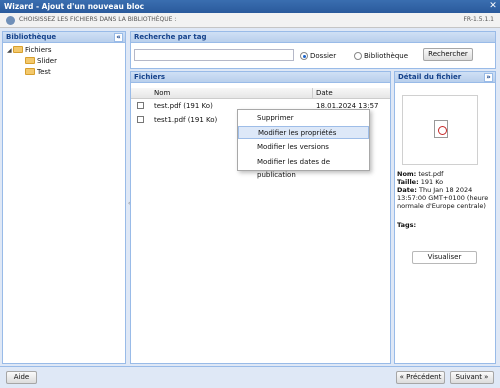  Describe the element at coordinates (214, 55) in the screenshot. I see `search-input` at that location.